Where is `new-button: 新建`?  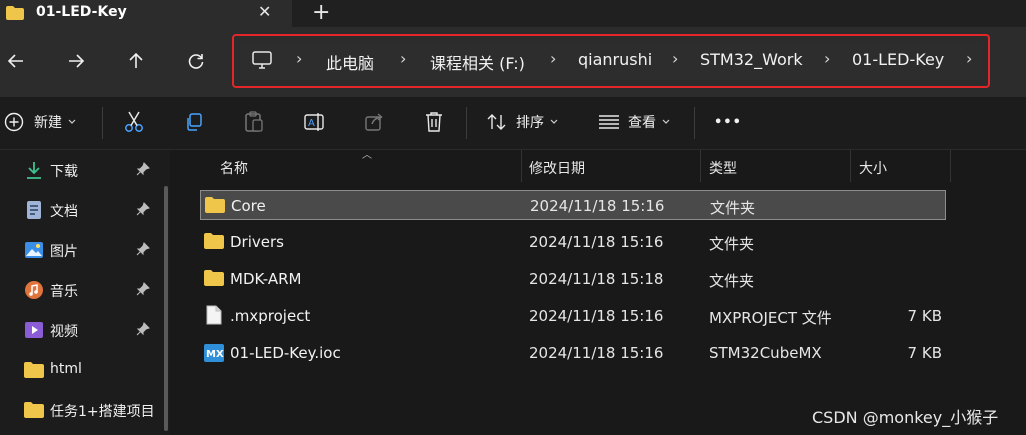
new-button: 新建 is located at coordinates (40, 122).